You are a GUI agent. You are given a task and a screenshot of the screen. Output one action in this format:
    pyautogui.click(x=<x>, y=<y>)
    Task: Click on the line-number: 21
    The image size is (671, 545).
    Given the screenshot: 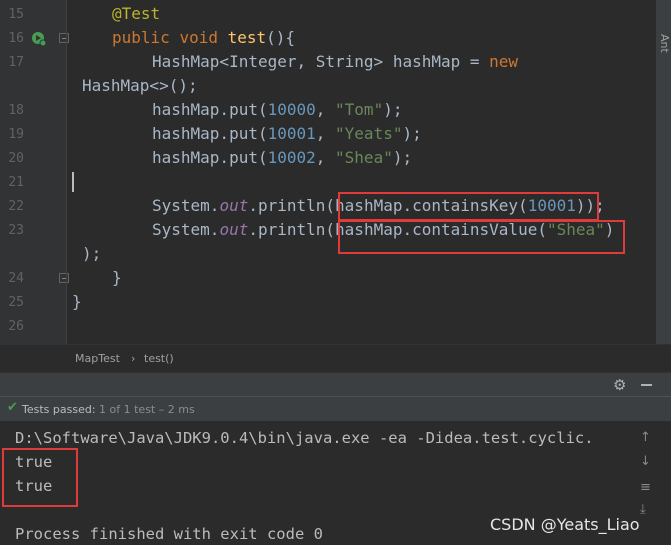 What is the action you would take?
    pyautogui.click(x=16, y=182)
    